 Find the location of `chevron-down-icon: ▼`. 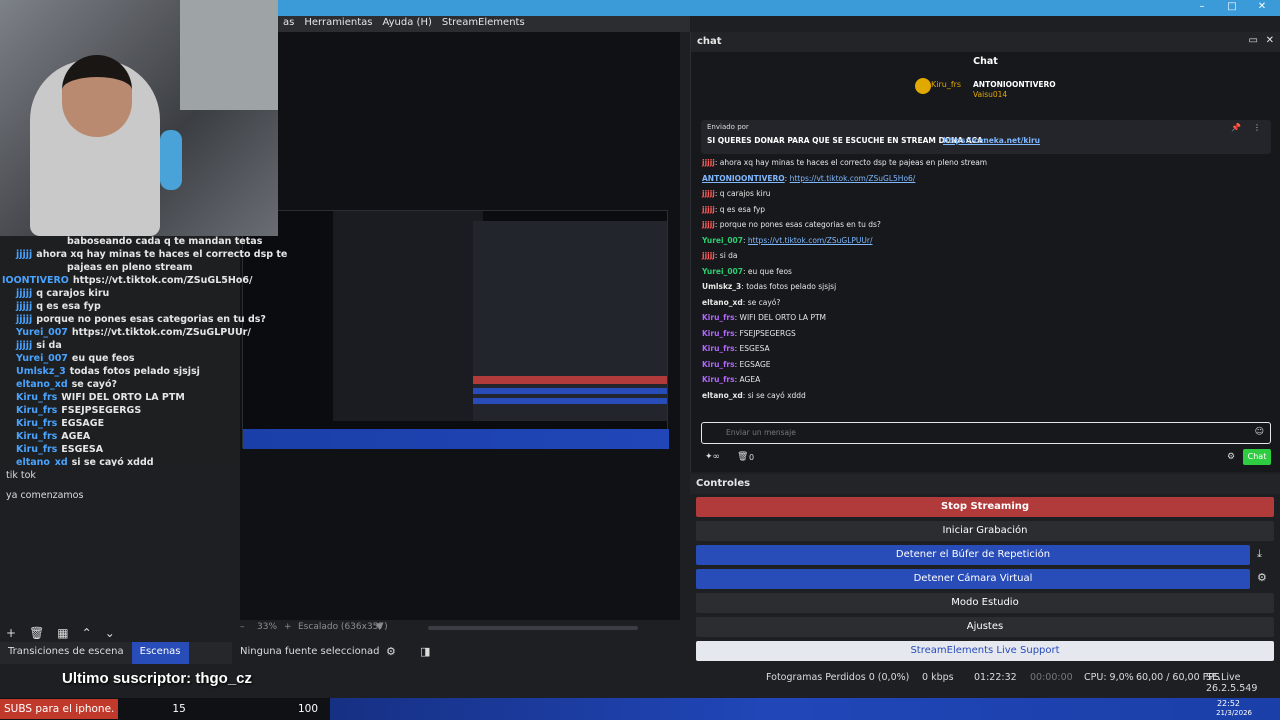

chevron-down-icon: ▼ is located at coordinates (379, 627).